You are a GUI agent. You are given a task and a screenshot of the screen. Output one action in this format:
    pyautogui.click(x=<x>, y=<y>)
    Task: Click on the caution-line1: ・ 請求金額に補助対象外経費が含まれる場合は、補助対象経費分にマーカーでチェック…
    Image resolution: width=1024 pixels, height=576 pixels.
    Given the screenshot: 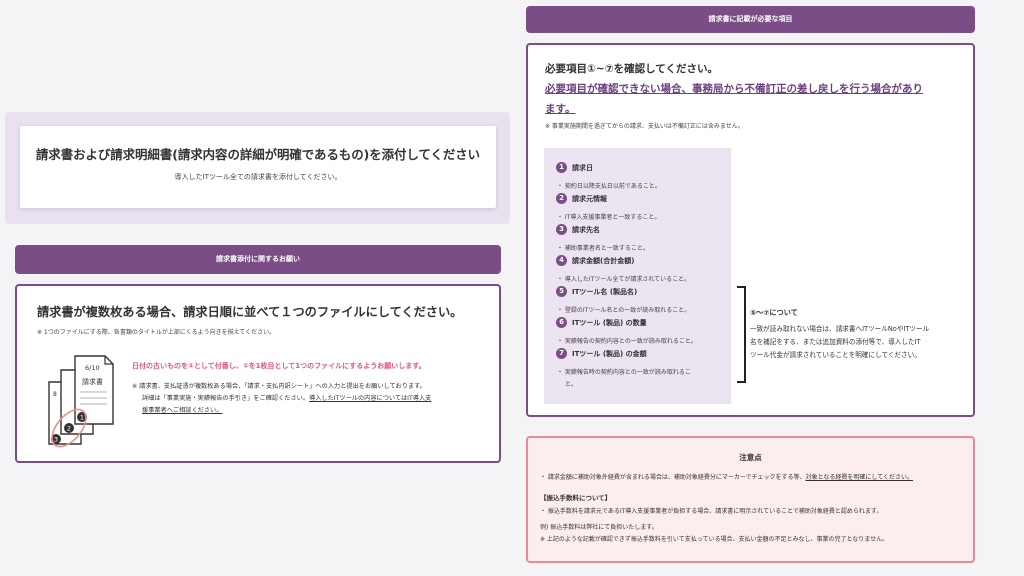 What is the action you would take?
    pyautogui.click(x=727, y=477)
    